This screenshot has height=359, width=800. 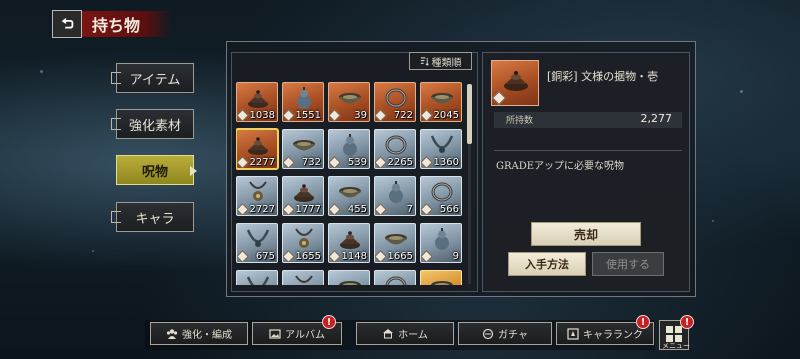 I want to click on sort-button: 種類順, so click(x=440, y=61).